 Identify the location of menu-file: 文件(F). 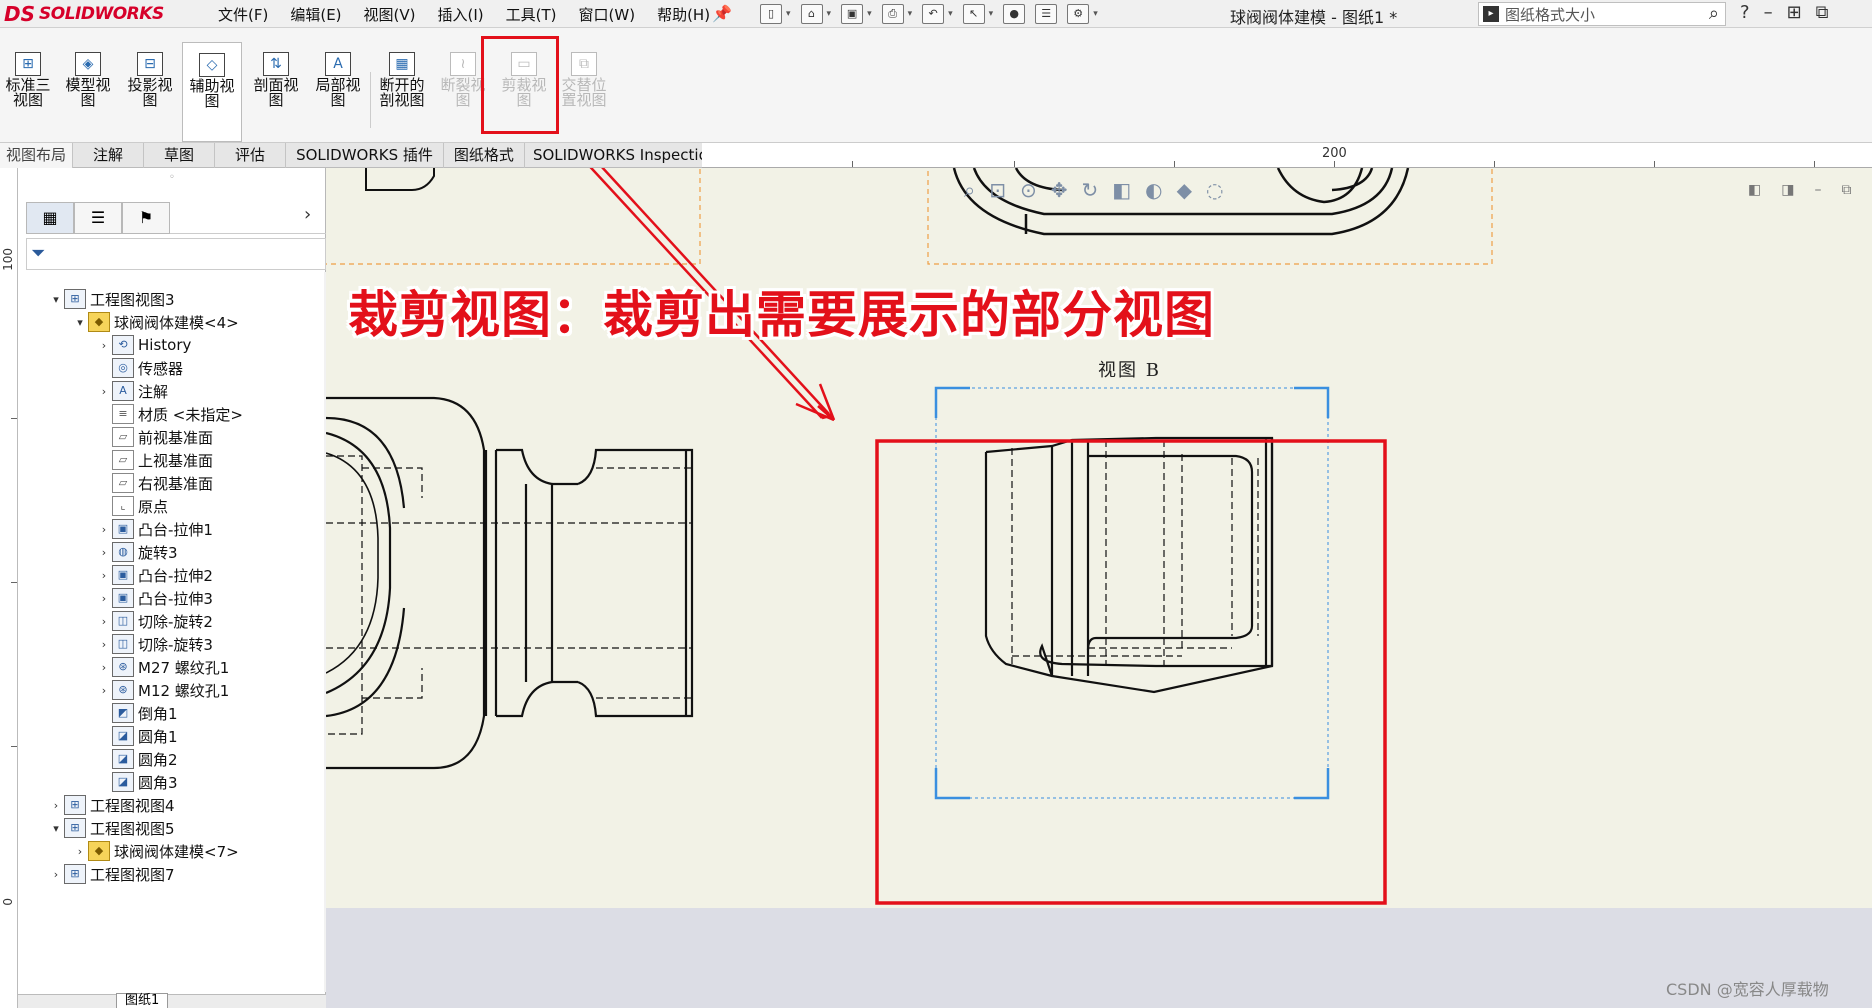
(243, 14).